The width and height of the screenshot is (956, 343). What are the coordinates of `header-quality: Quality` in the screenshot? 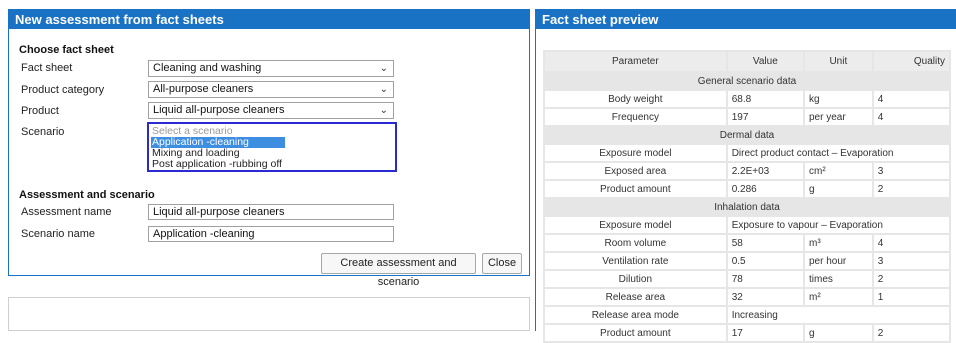 It's located at (911, 61).